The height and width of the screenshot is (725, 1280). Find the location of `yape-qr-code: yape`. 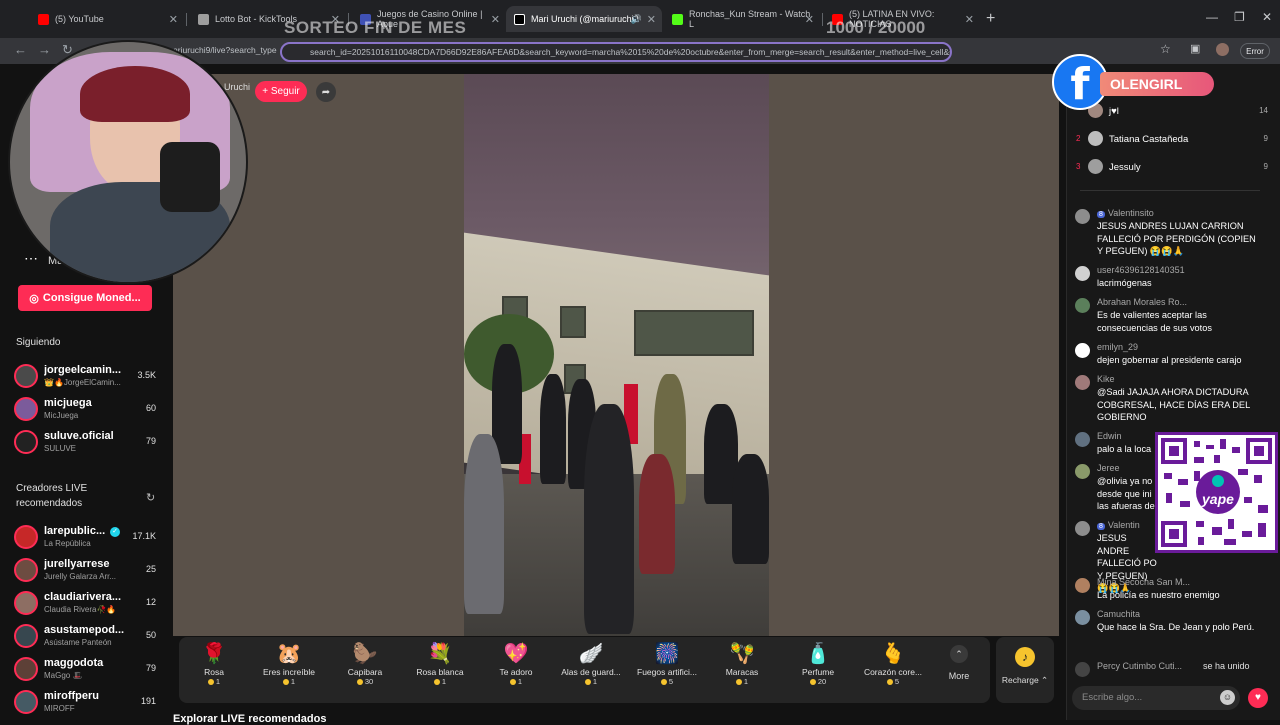

yape-qr-code: yape is located at coordinates (1216, 492).